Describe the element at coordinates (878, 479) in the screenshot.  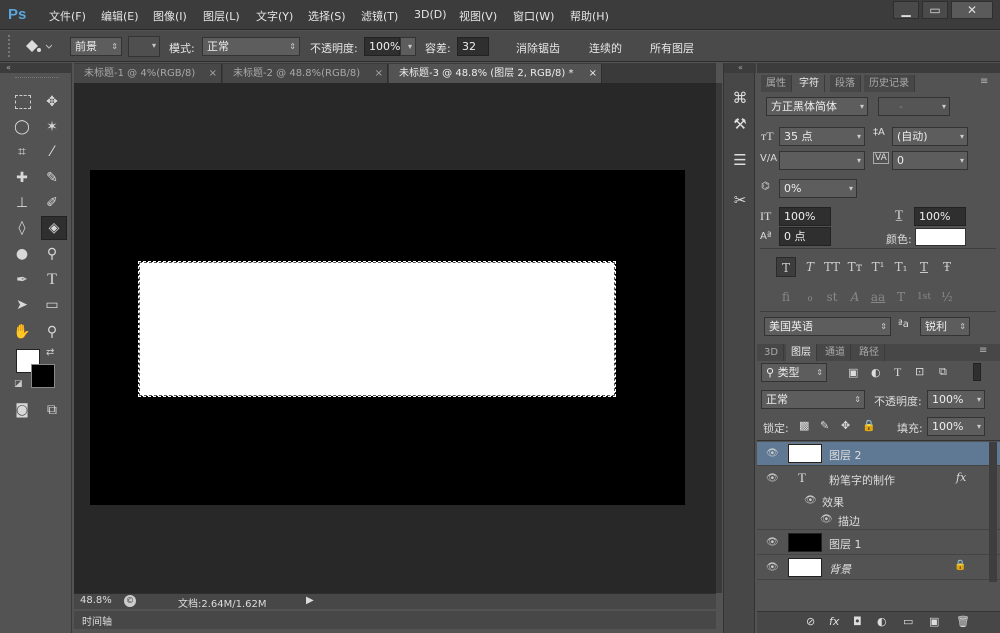
I see `layer-row-text: 👁 T 粉笔字的制作 fx` at that location.